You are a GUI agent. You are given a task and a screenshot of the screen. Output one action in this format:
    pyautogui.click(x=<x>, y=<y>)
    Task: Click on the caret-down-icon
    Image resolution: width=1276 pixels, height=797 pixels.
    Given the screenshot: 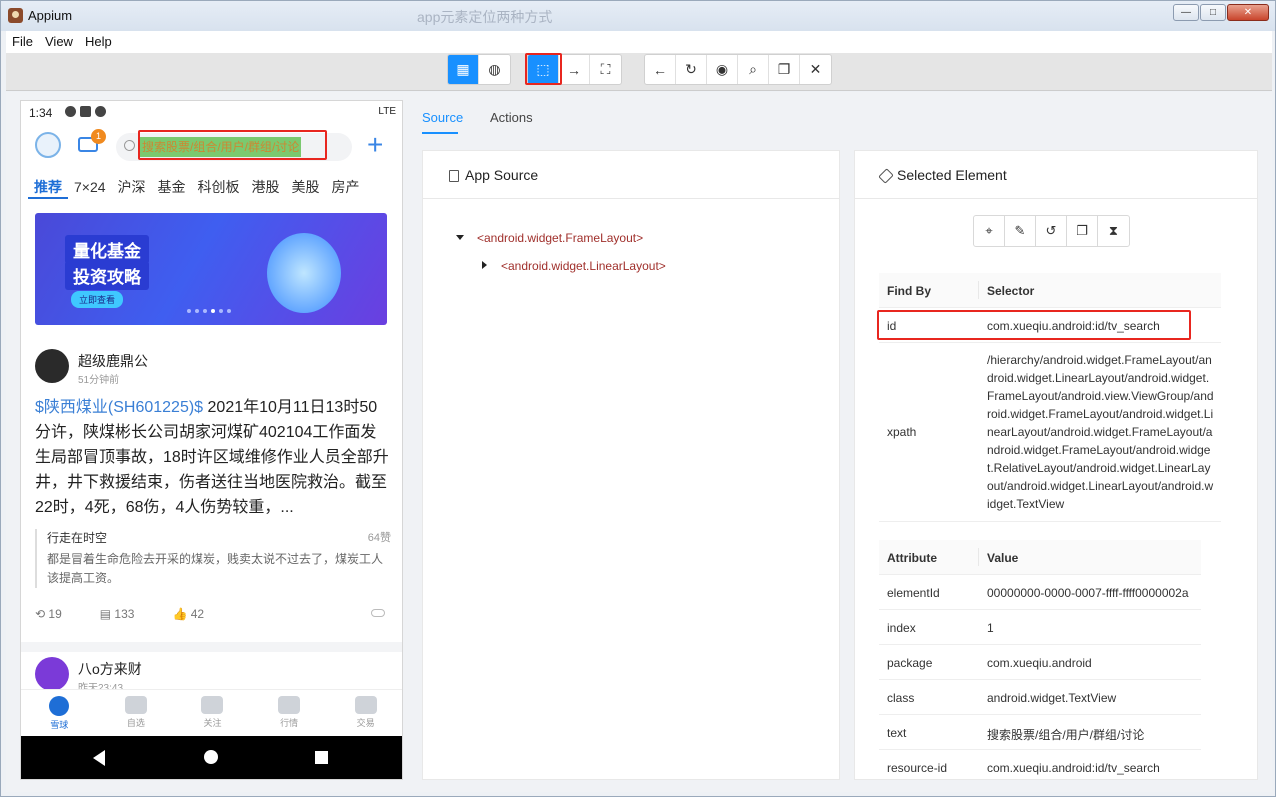 What is the action you would take?
    pyautogui.click(x=460, y=237)
    